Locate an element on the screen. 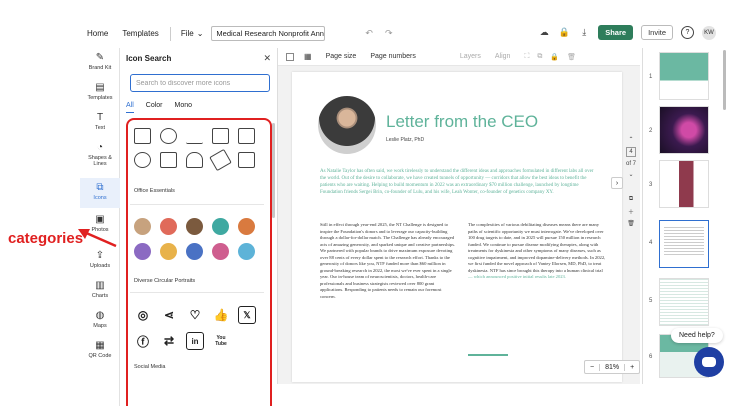  chat-icon is located at coordinates (709, 362).